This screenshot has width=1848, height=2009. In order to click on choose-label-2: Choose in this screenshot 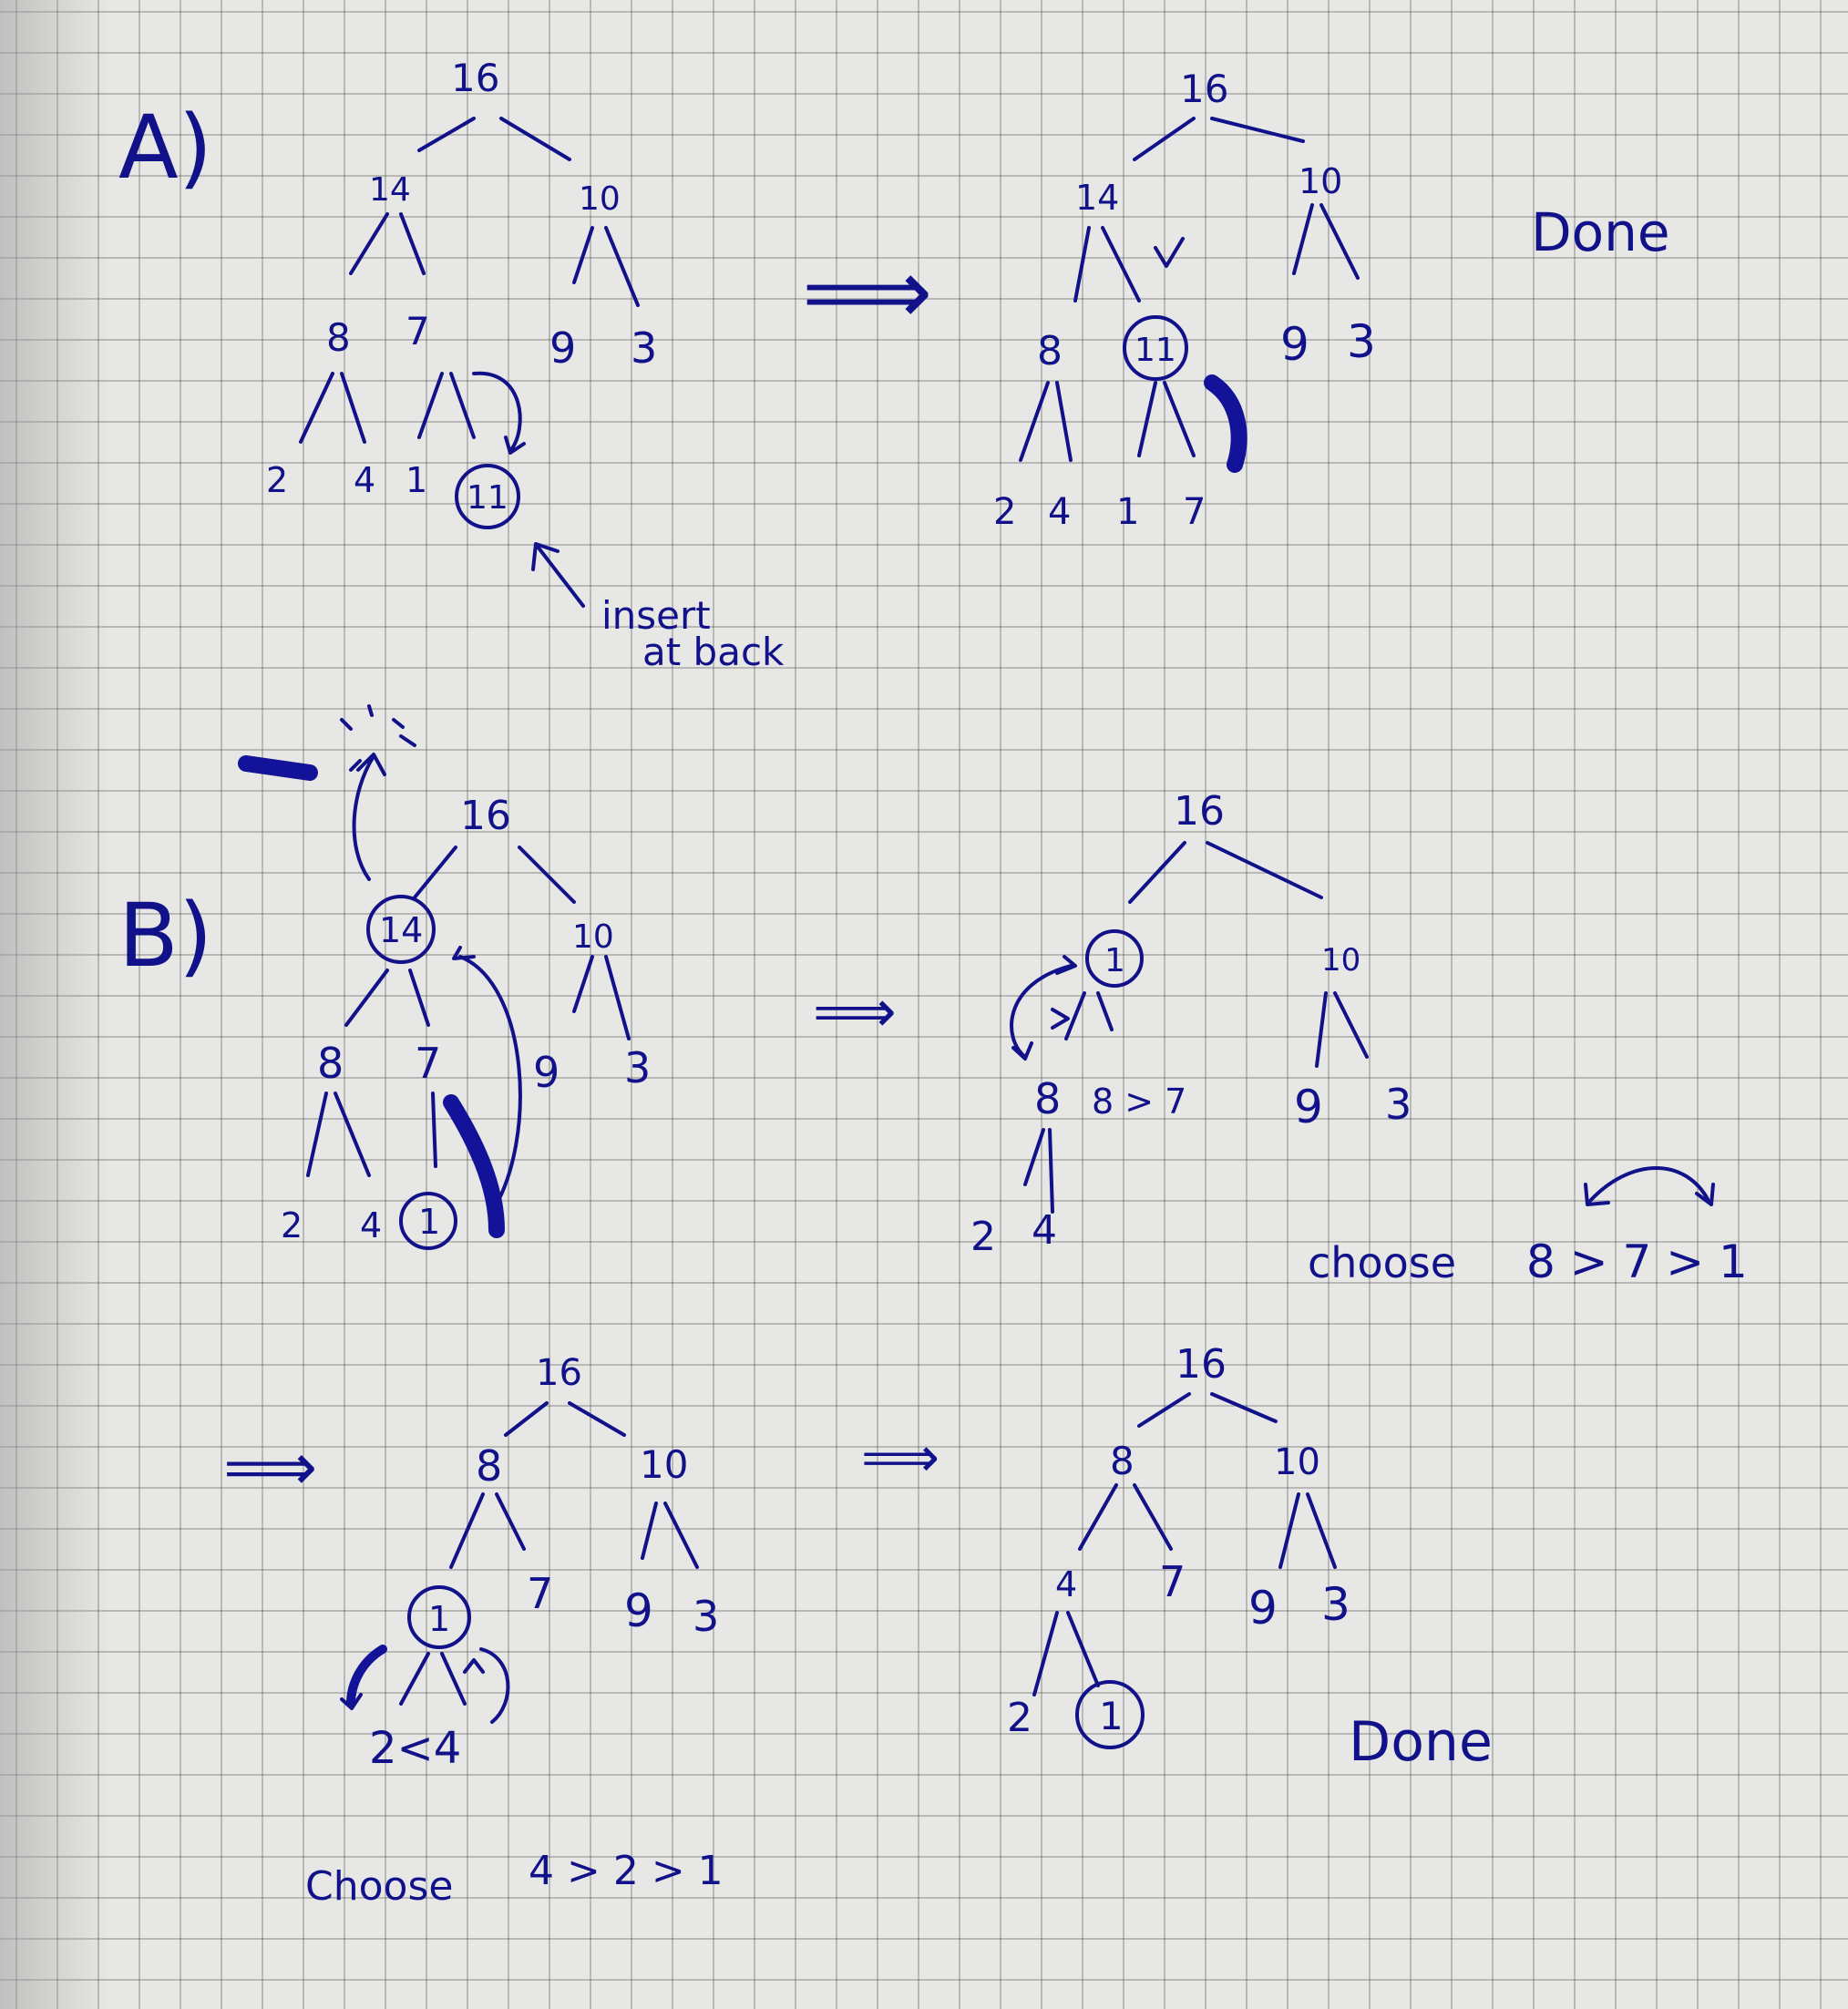, I will do `click(379, 1886)`.